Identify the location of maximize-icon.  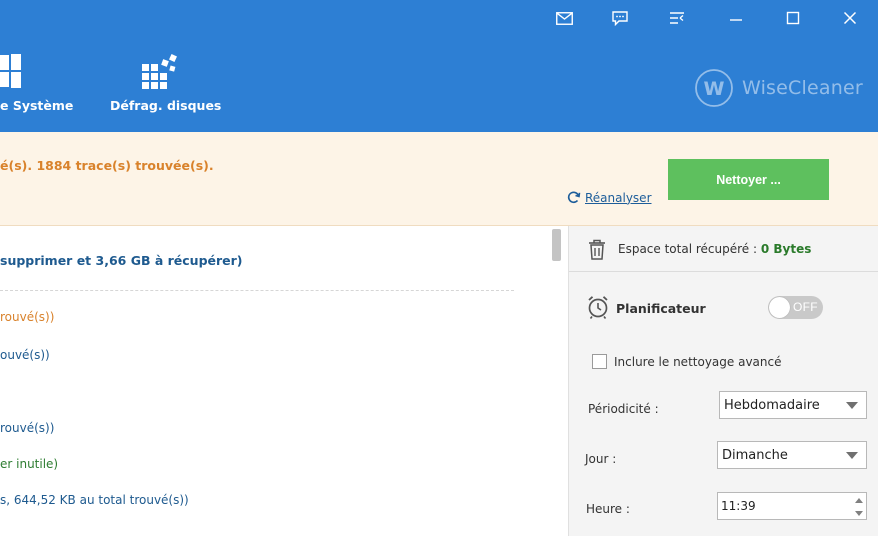
(793, 18).